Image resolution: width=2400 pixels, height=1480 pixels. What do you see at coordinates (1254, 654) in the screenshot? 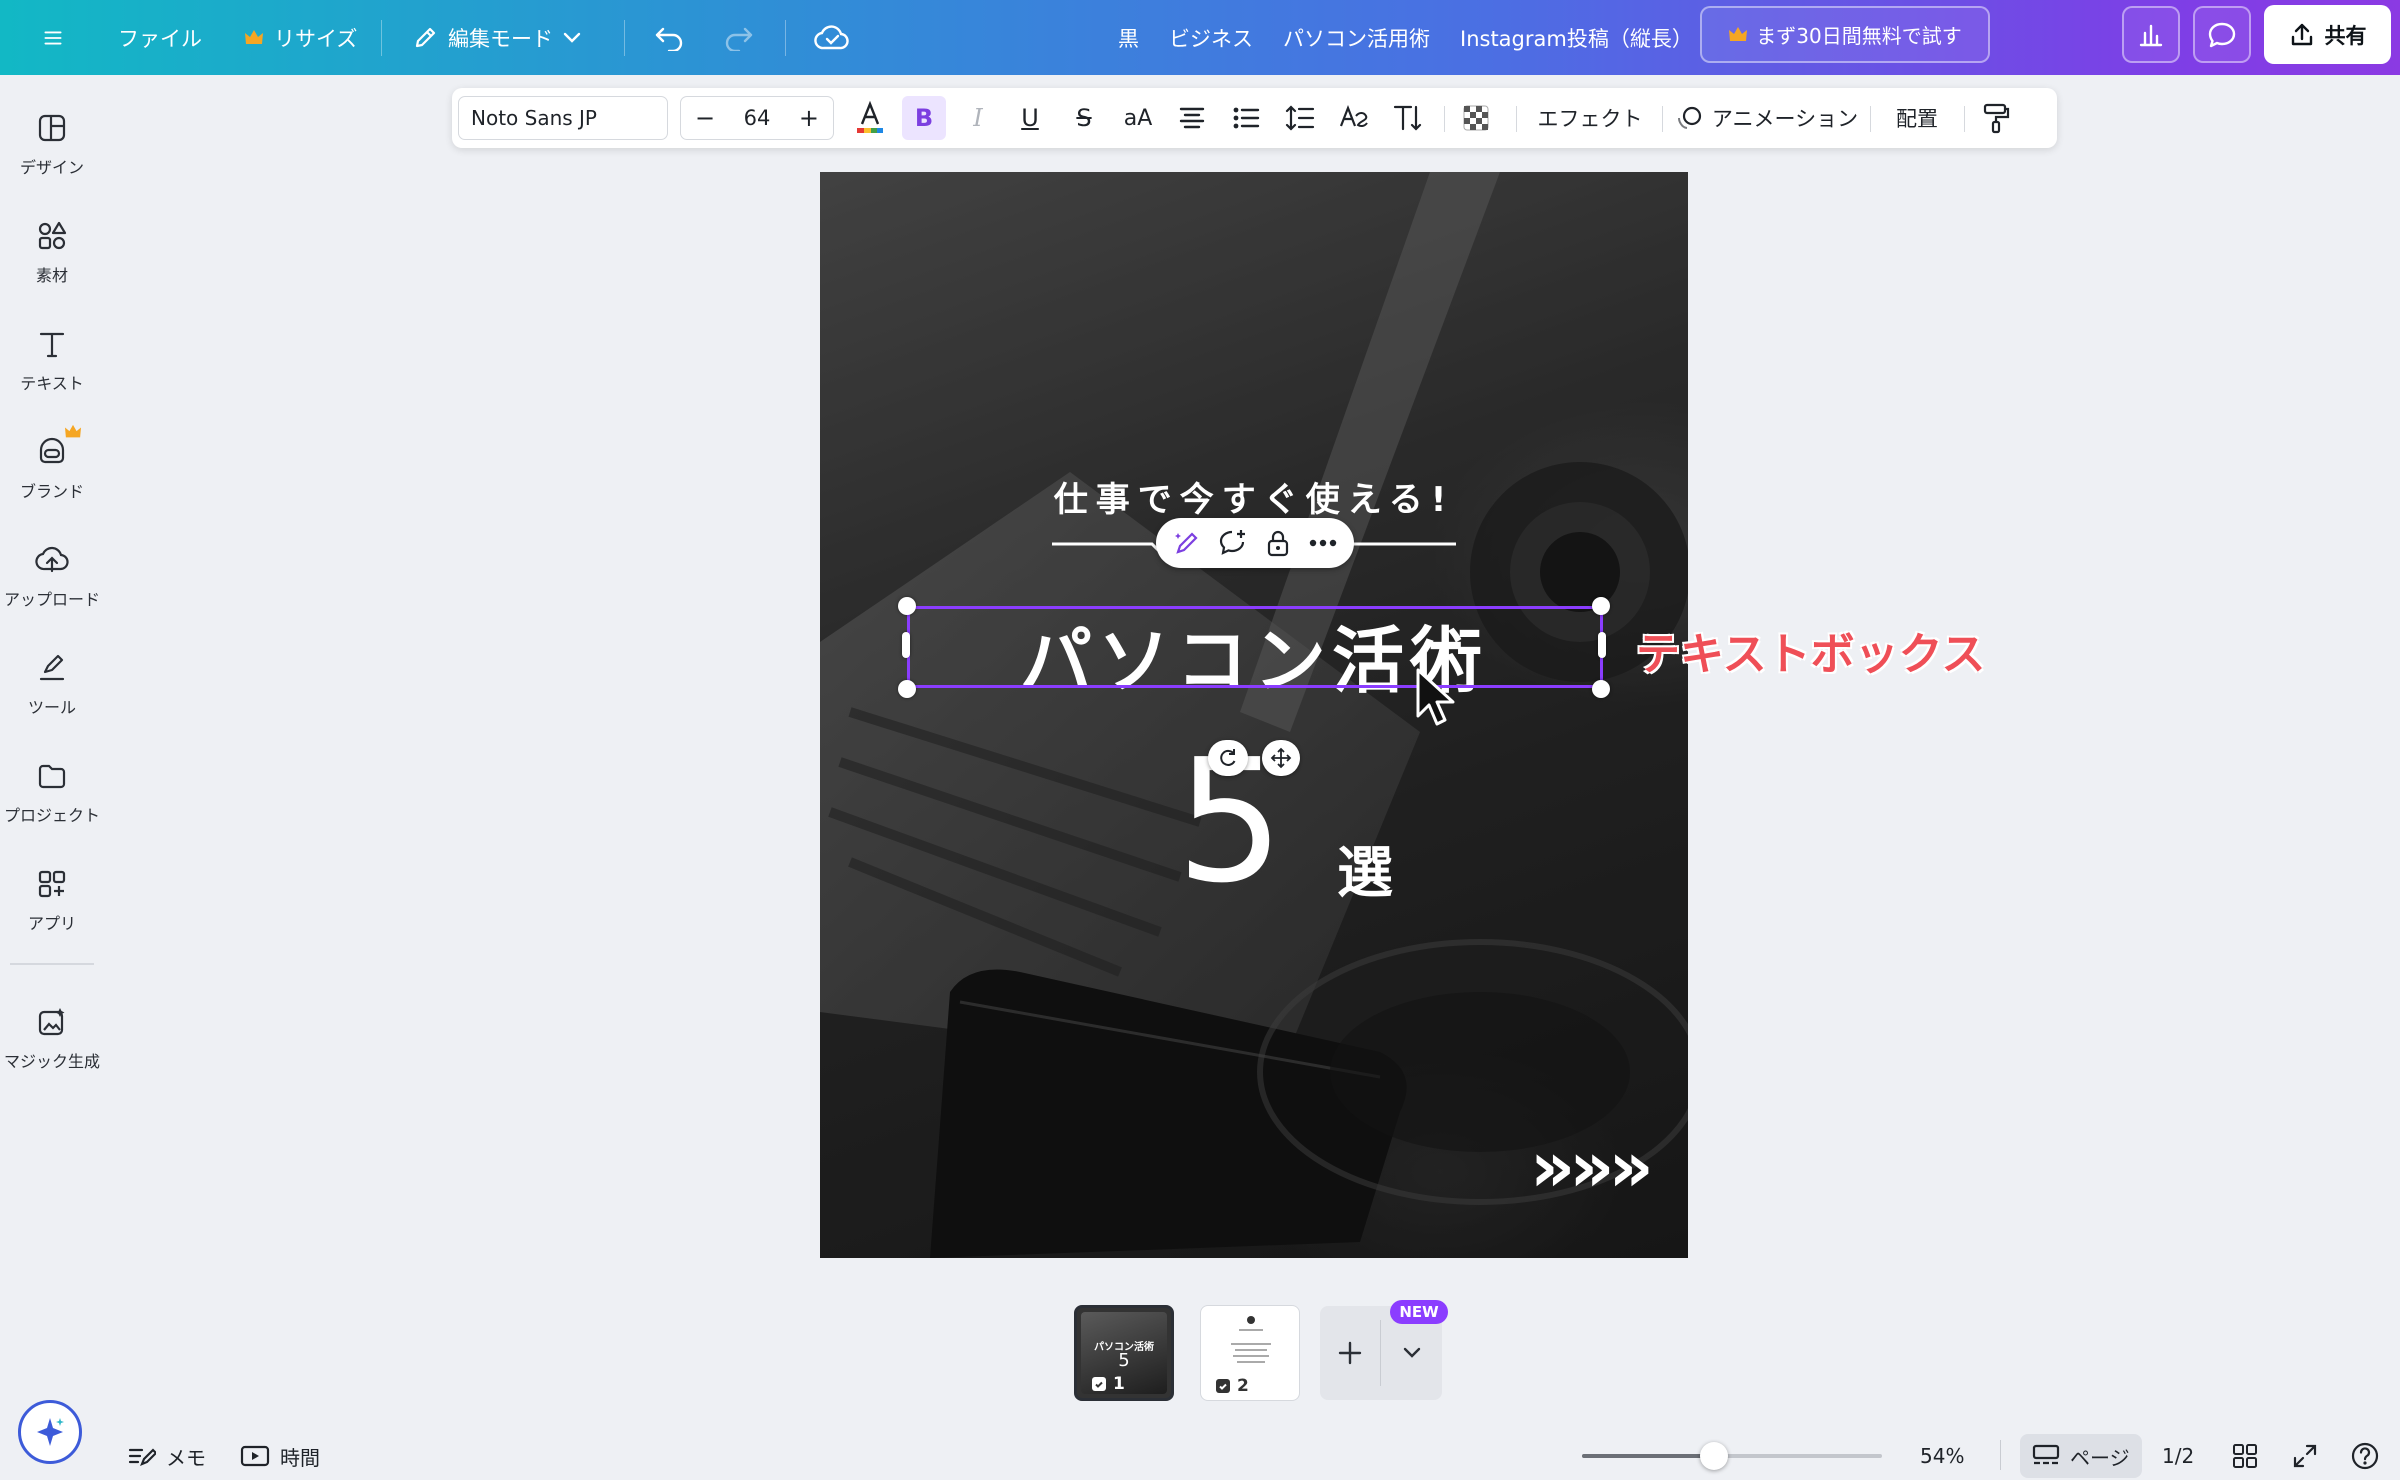
I see `canvas-title-text: パソコン活術` at bounding box center [1254, 654].